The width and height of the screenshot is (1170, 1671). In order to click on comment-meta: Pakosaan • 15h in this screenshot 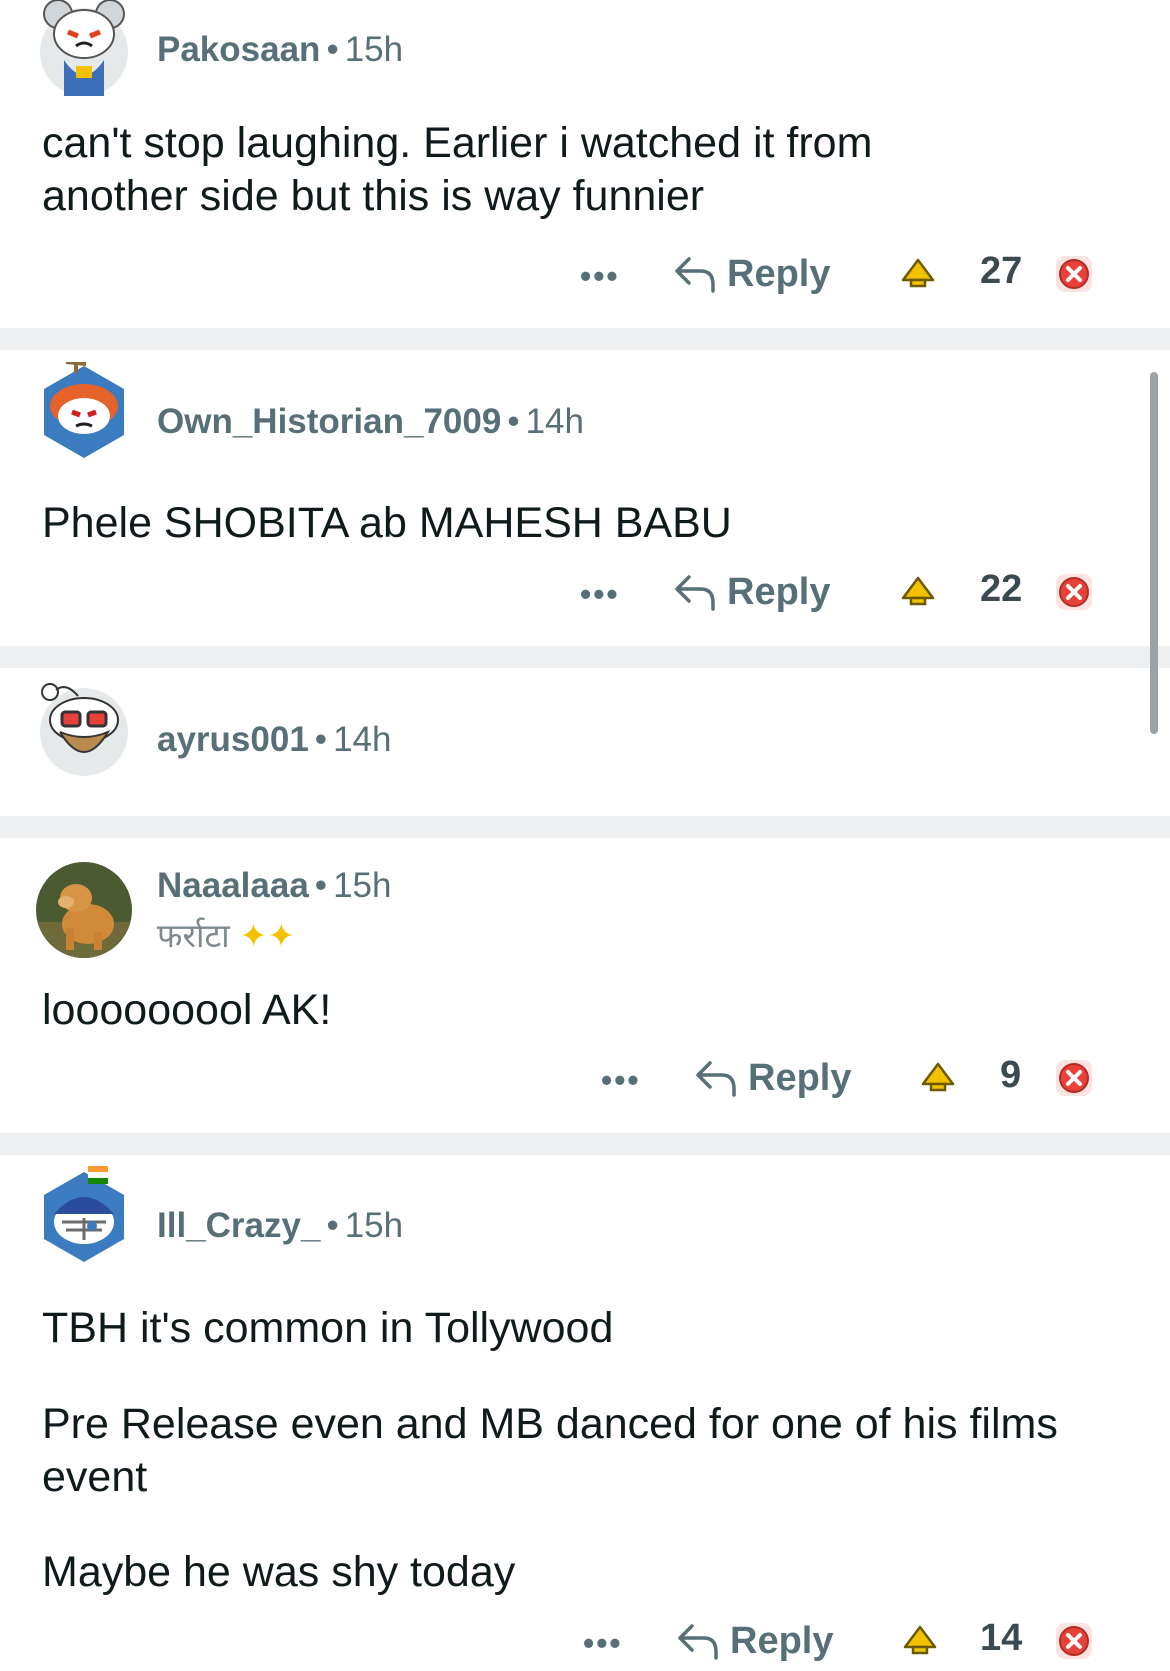, I will do `click(280, 50)`.